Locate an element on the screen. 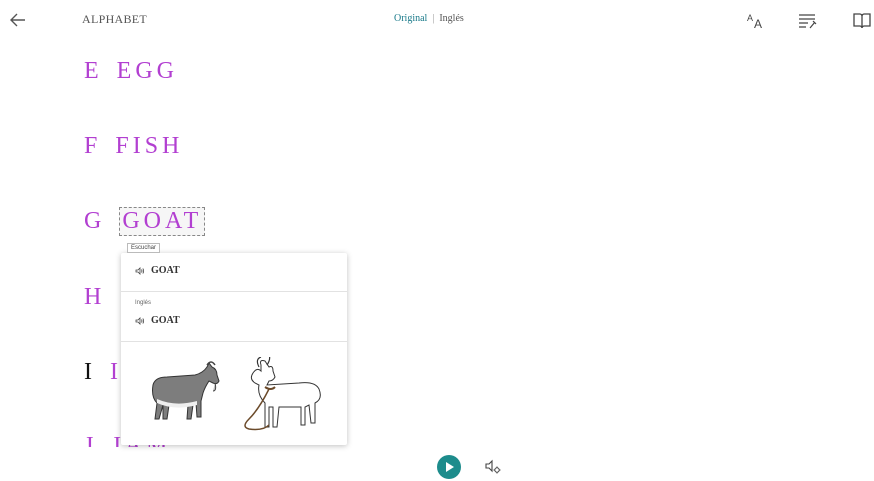 Image resolution: width=874 pixels, height=481 pixels. word: FISH is located at coordinates (149, 146).